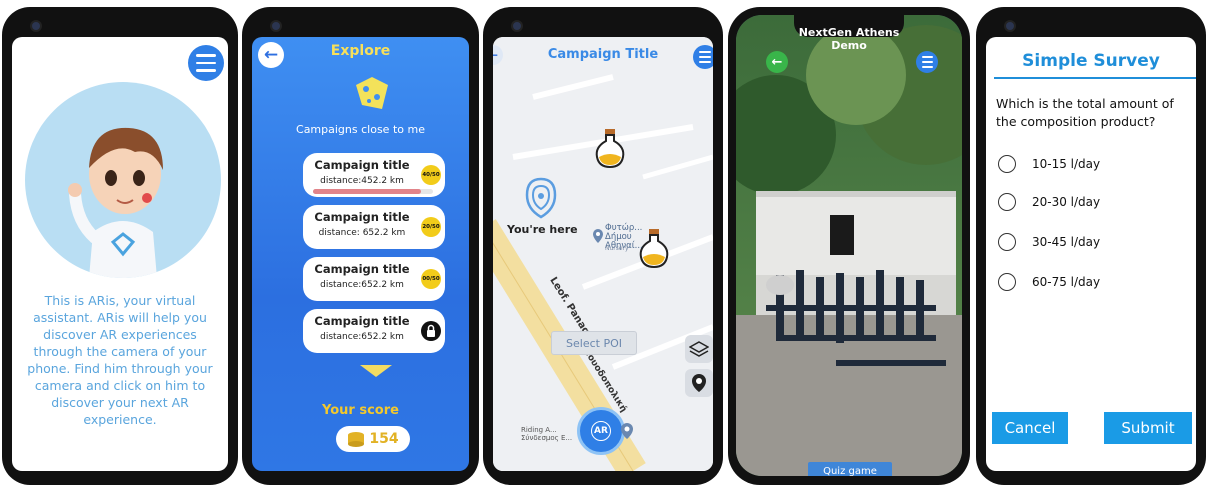 This screenshot has height=489, width=1206. What do you see at coordinates (1066, 282) in the screenshot?
I see `option-label: 60-75 l/day` at bounding box center [1066, 282].